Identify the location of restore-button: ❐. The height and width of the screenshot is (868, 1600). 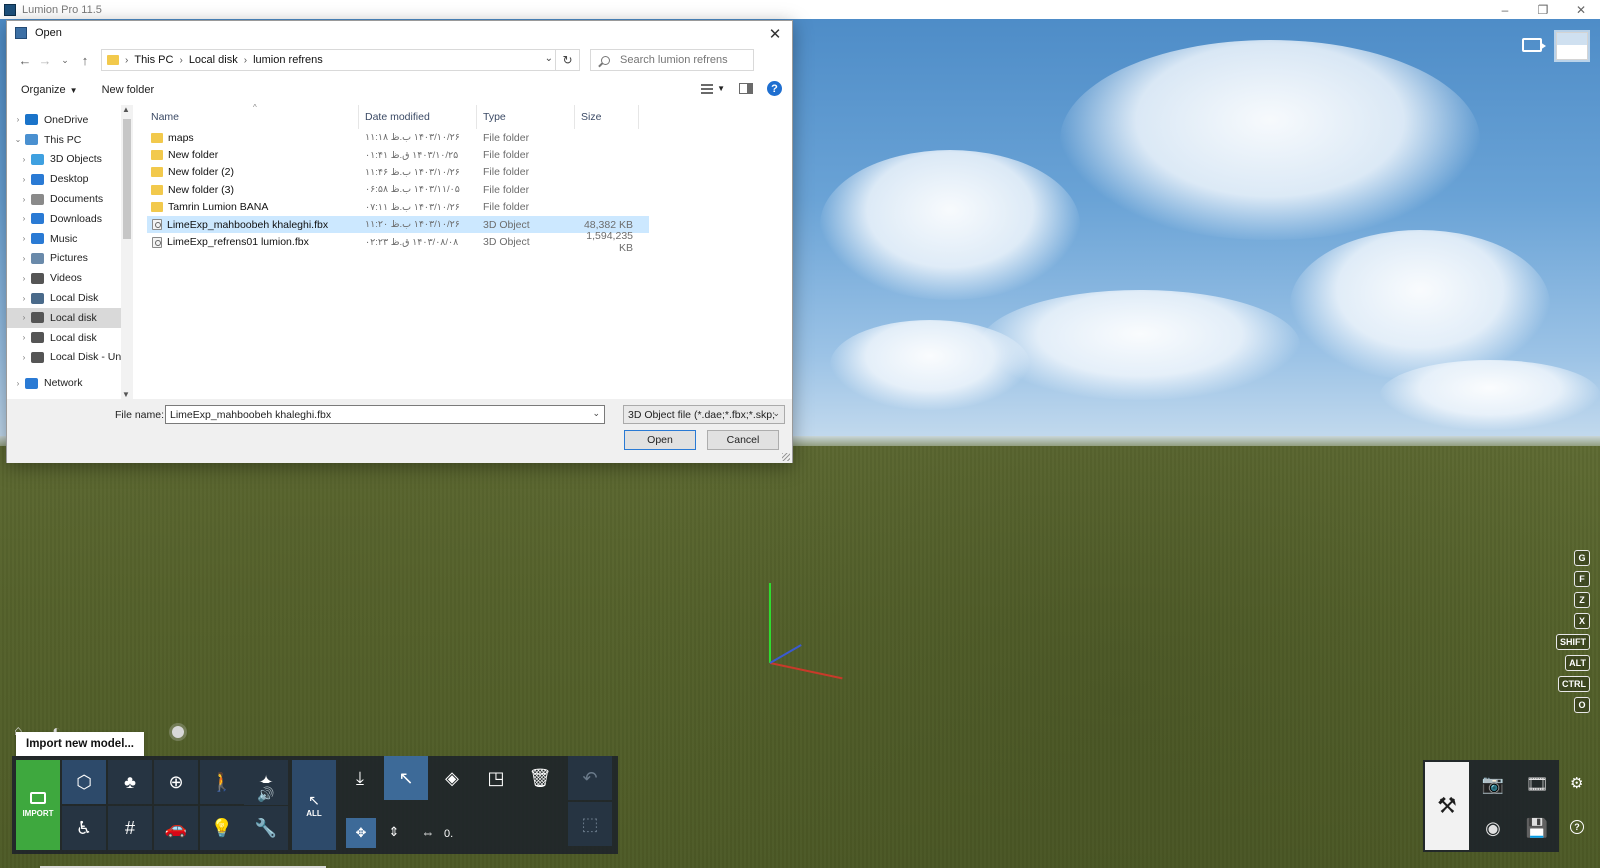
(1543, 9).